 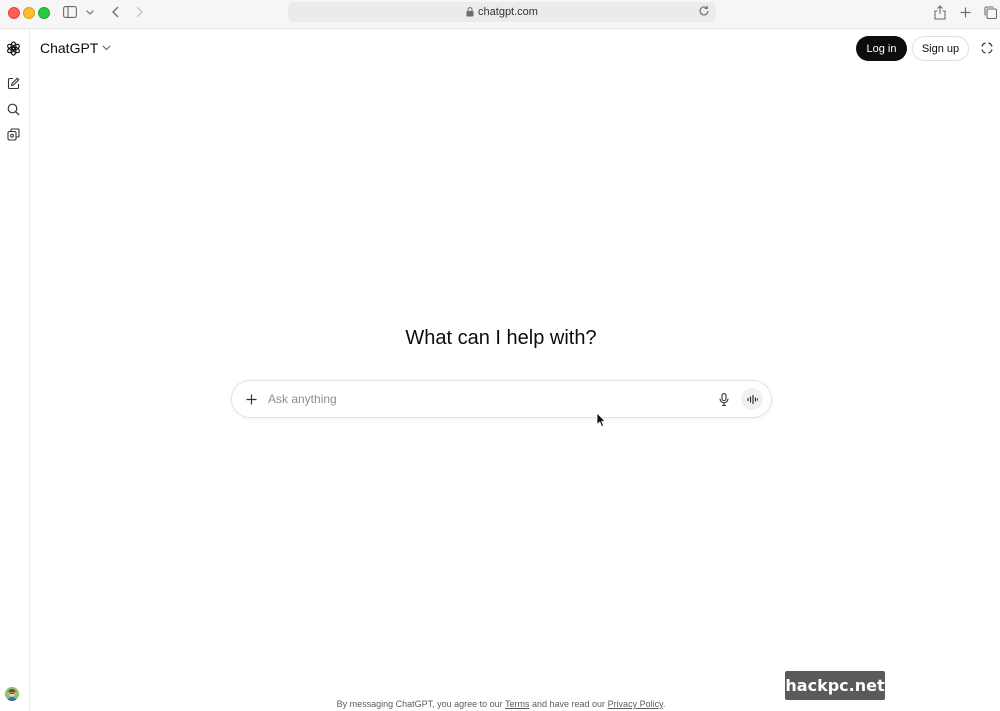 I want to click on new-tab-icon, so click(x=965, y=12).